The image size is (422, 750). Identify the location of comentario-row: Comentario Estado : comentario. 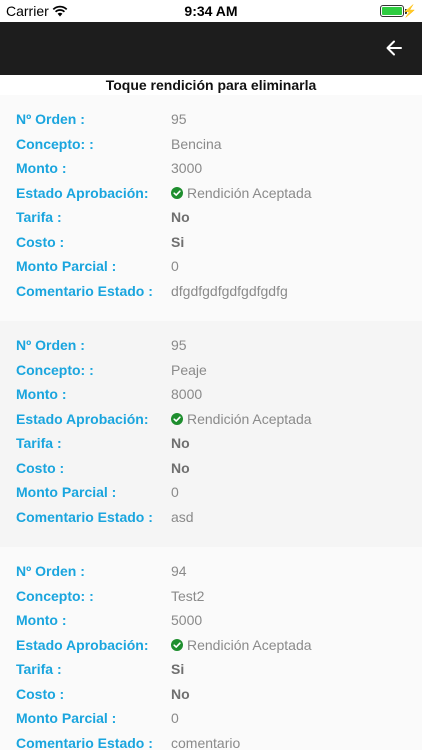
(211, 740).